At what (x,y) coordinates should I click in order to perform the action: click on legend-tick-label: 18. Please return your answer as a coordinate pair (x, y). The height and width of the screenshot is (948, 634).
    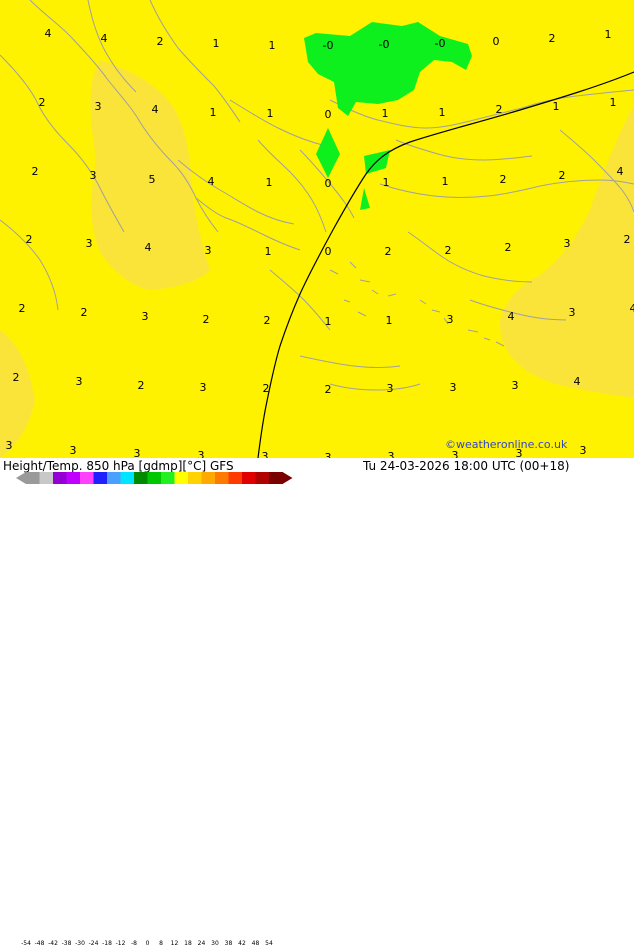
    Looking at the image, I should click on (188, 943).